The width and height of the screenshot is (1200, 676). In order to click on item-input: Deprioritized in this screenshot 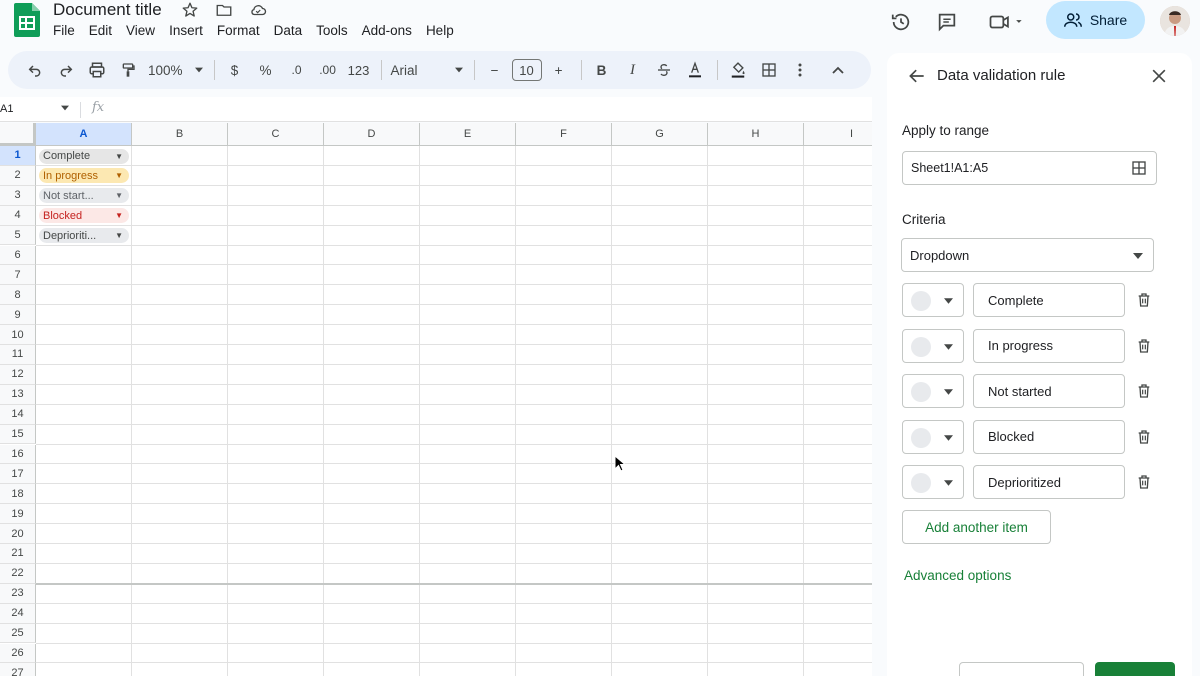, I will do `click(1049, 482)`.